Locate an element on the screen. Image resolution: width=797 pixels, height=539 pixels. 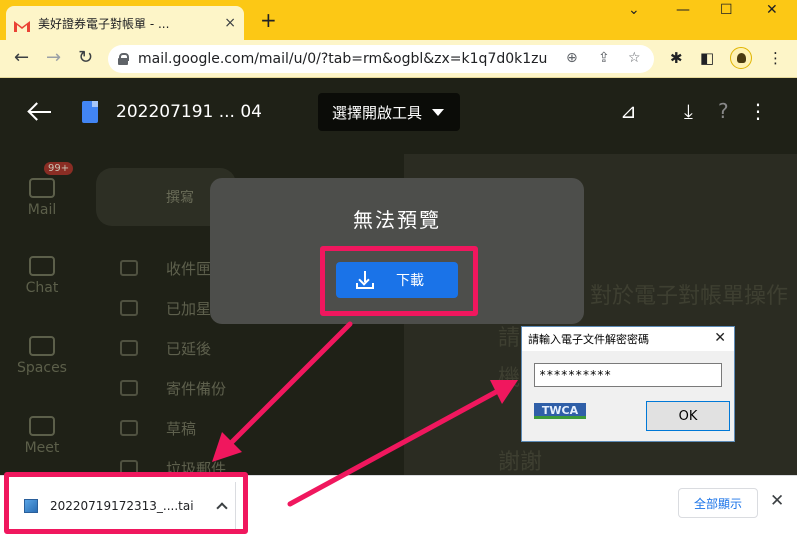
reload-button: ↻ is located at coordinates (85, 57).